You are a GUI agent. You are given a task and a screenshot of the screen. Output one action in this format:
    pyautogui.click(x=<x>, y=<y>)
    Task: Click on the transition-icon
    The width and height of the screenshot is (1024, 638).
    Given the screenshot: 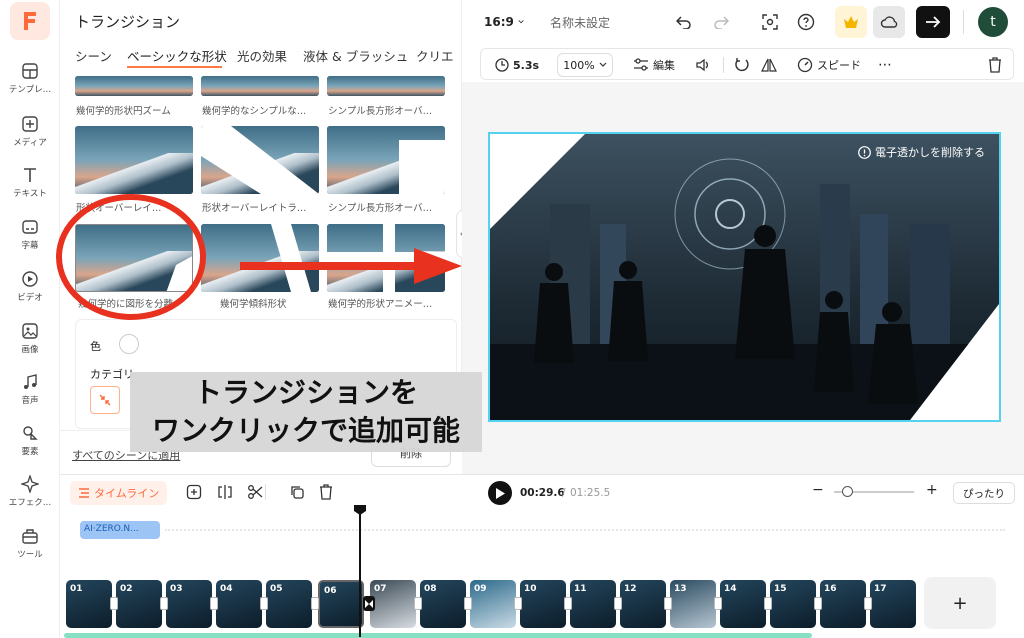 What is the action you would take?
    pyautogui.click(x=369, y=603)
    